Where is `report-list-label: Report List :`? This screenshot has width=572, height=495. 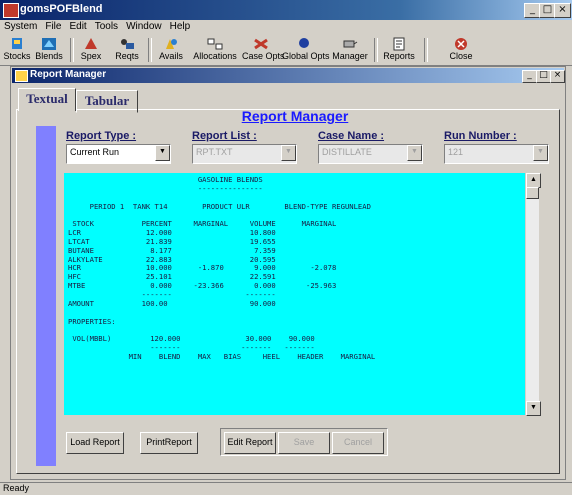
report-list-label: Report List : is located at coordinates (224, 136).